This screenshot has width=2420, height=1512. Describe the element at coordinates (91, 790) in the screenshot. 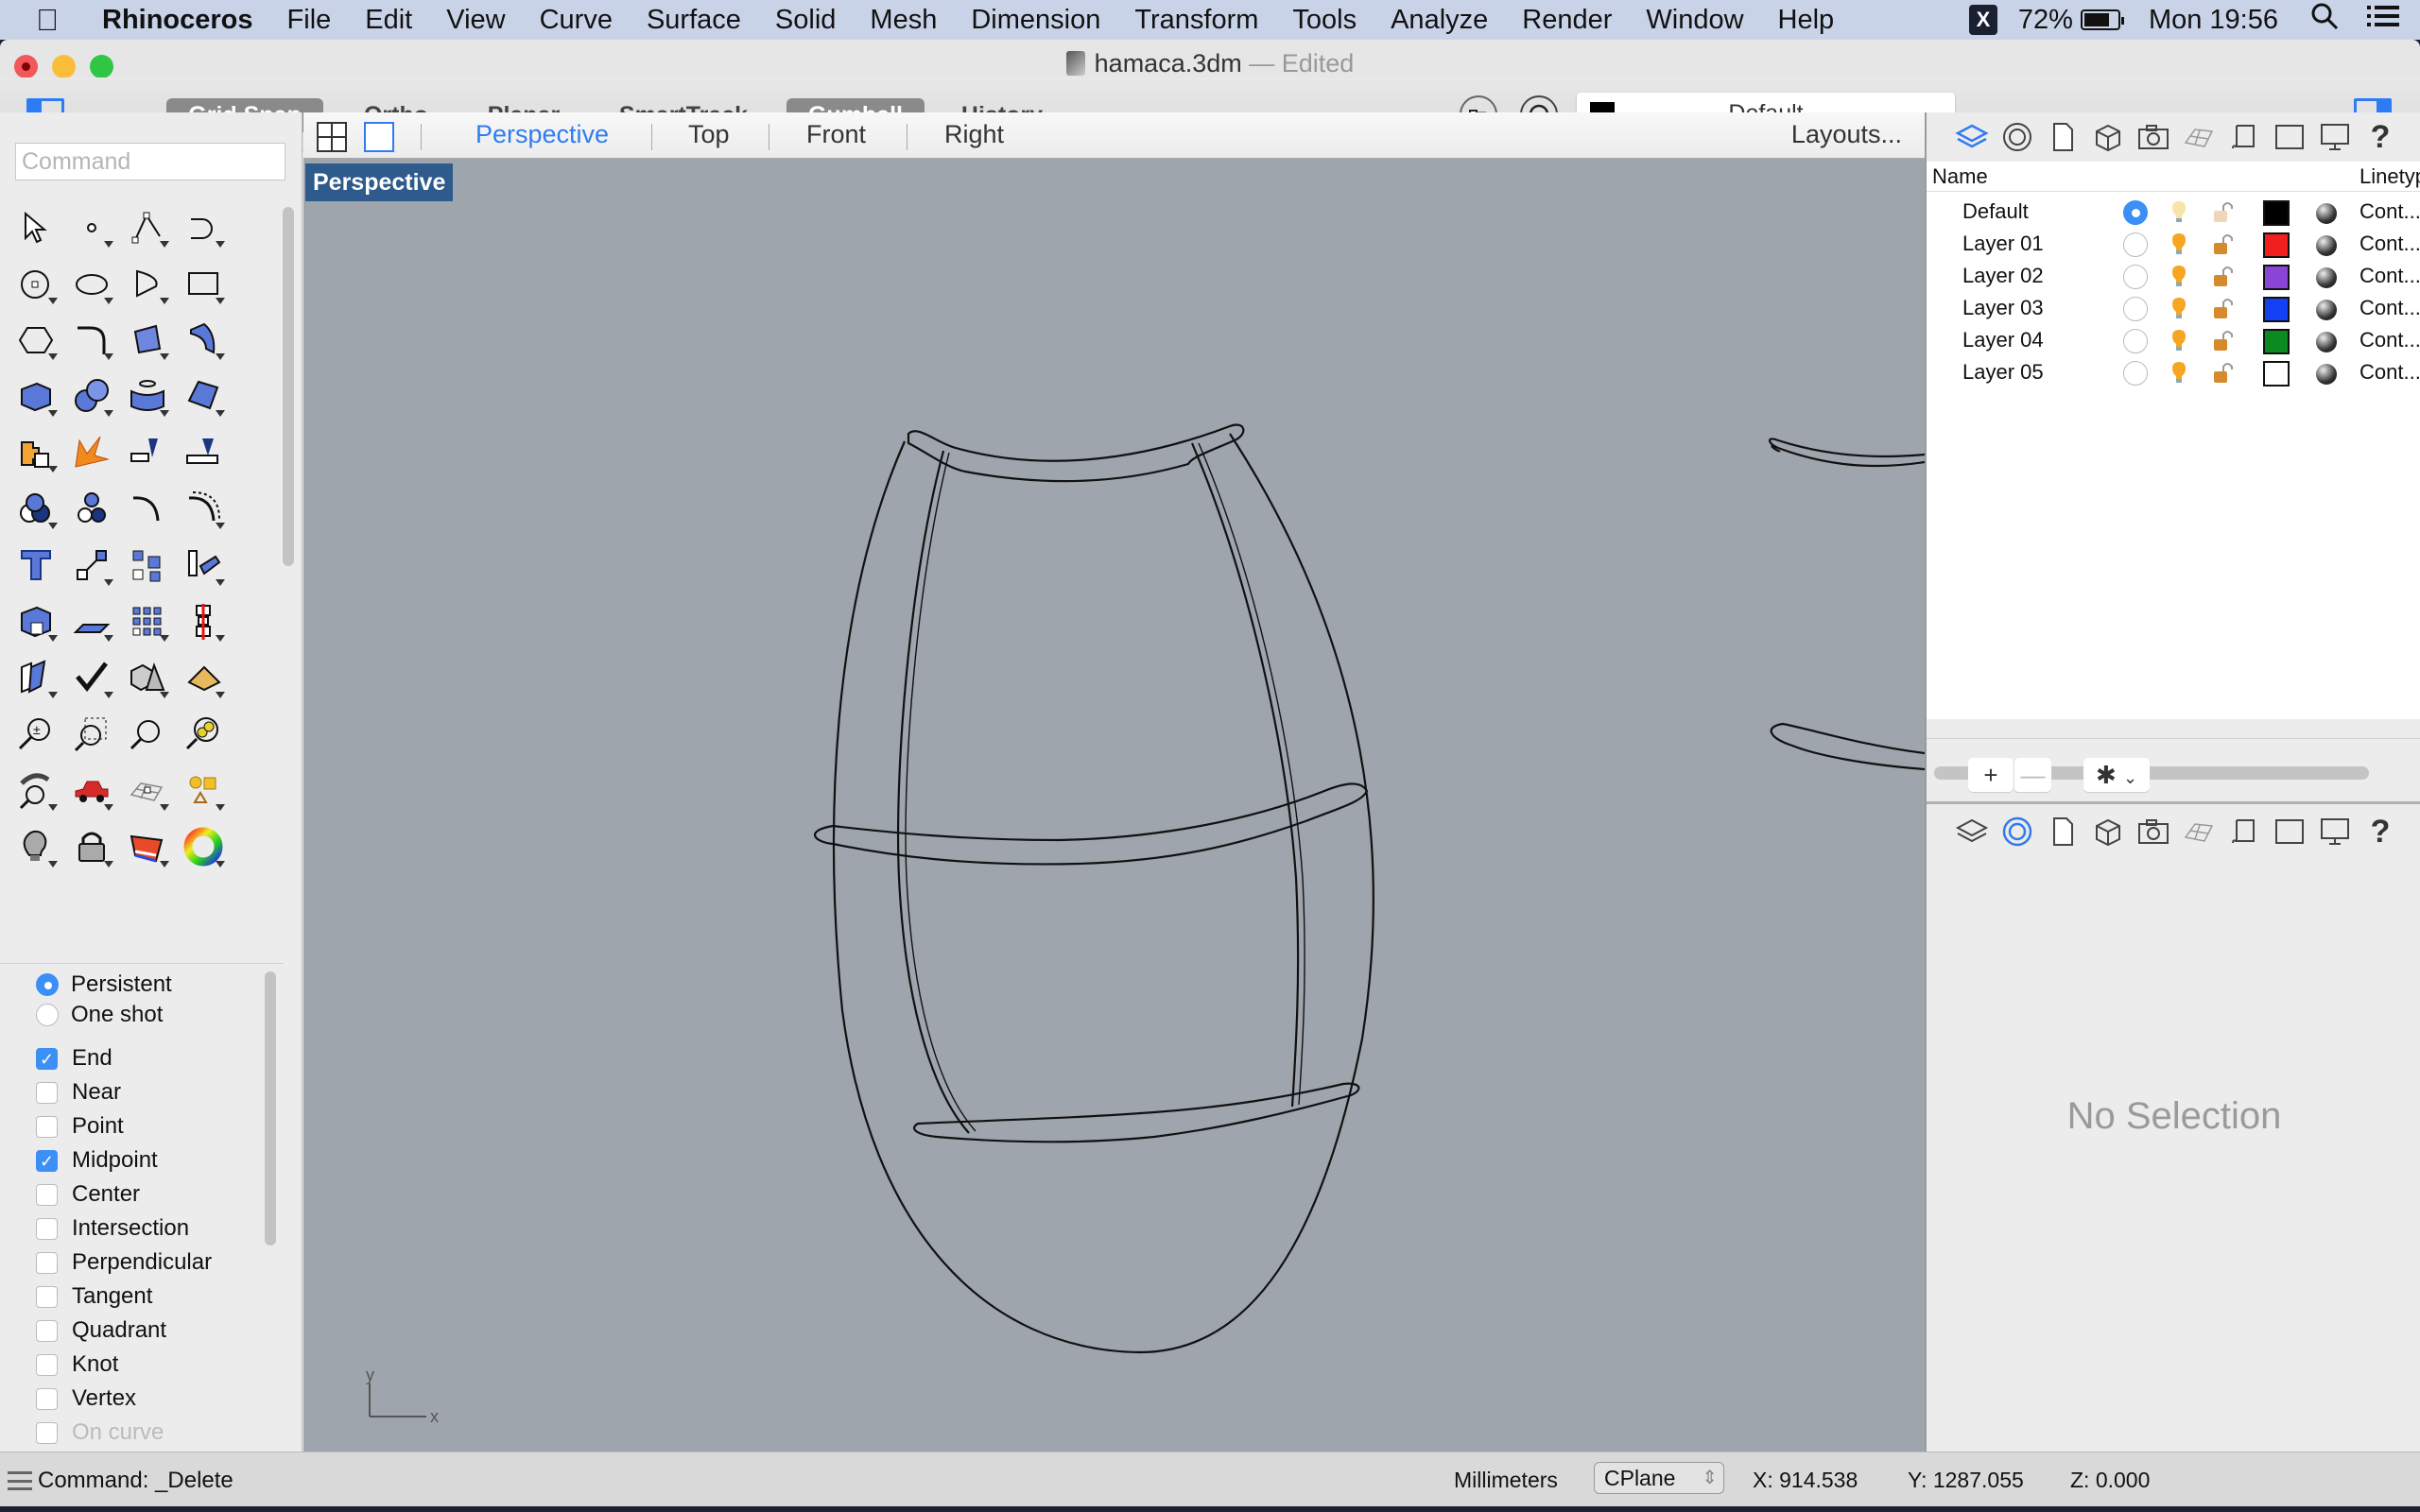

I see `tool-car-render-button` at that location.